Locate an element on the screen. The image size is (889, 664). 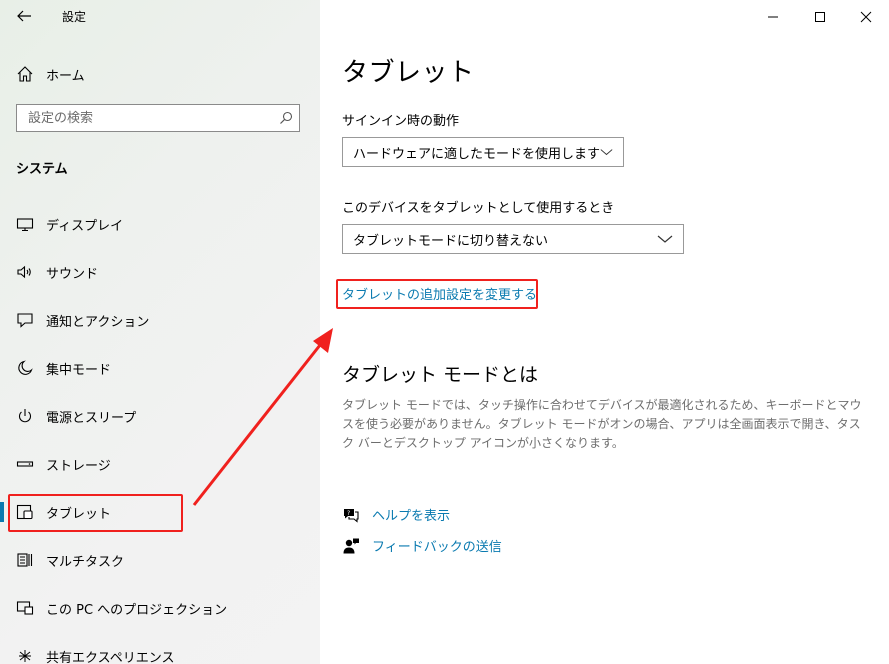
close-icon is located at coordinates (866, 17).